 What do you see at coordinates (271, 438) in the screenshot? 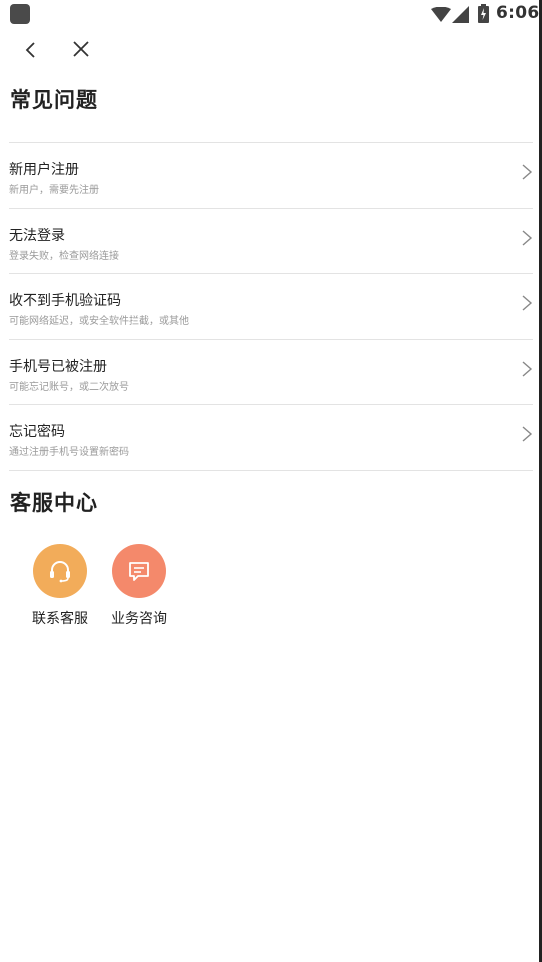
I see `faq-item-forgot-password: 忘记密码 通过注册手机号设置新密码` at bounding box center [271, 438].